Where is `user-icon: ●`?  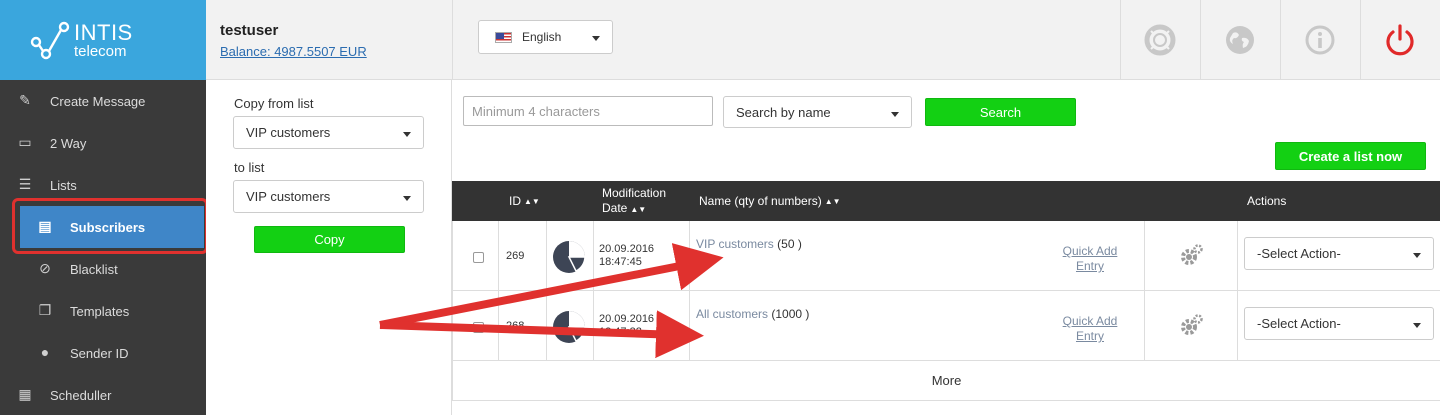
user-icon: ● is located at coordinates (45, 352).